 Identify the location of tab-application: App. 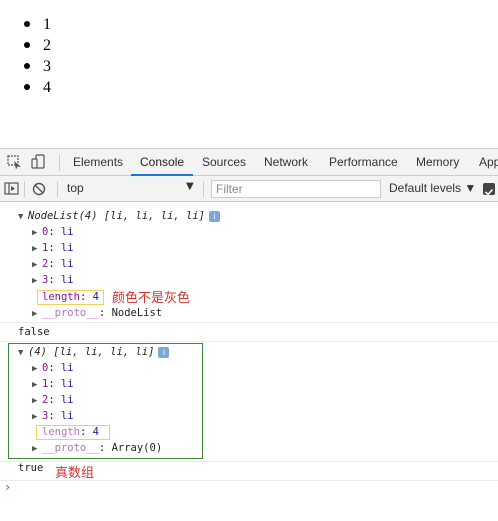
(488, 162).